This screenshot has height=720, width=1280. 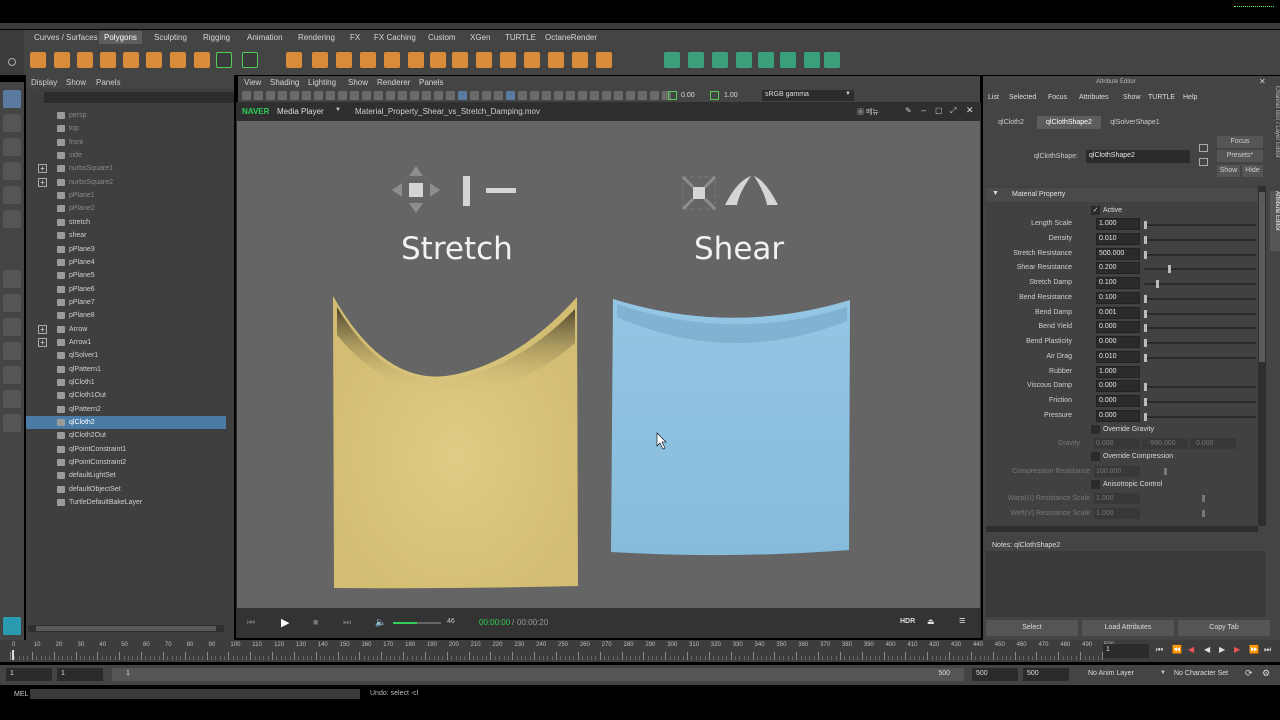 What do you see at coordinates (1203, 498) in the screenshot?
I see `warp-slider-knob` at bounding box center [1203, 498].